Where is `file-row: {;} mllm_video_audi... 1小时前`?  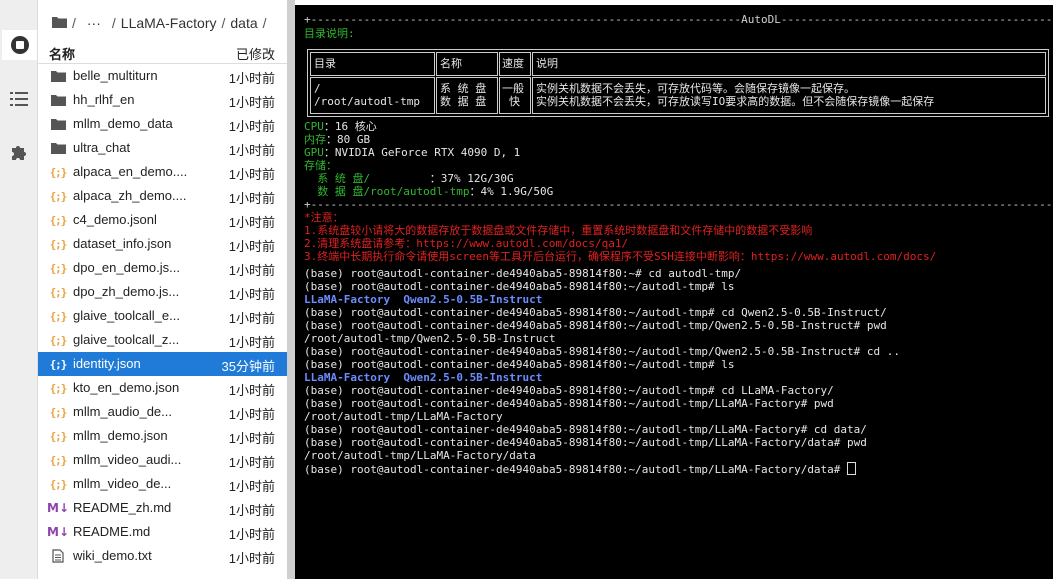
file-row: {;} mllm_video_audi... 1小时前 is located at coordinates (162, 460).